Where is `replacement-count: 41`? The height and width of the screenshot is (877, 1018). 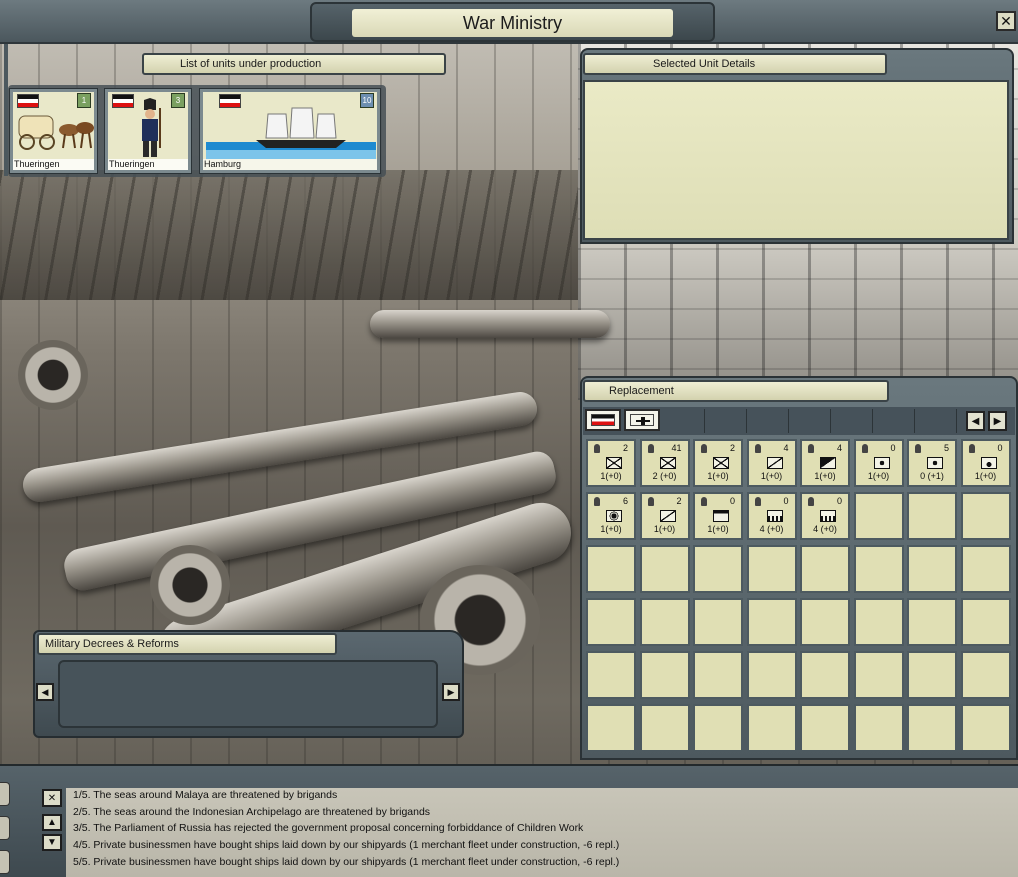 replacement-count: 41 is located at coordinates (676, 448).